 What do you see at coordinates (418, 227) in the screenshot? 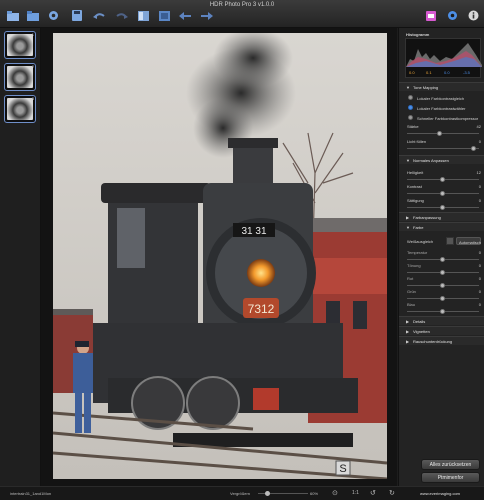
I see `color-label: Farbe` at bounding box center [418, 227].